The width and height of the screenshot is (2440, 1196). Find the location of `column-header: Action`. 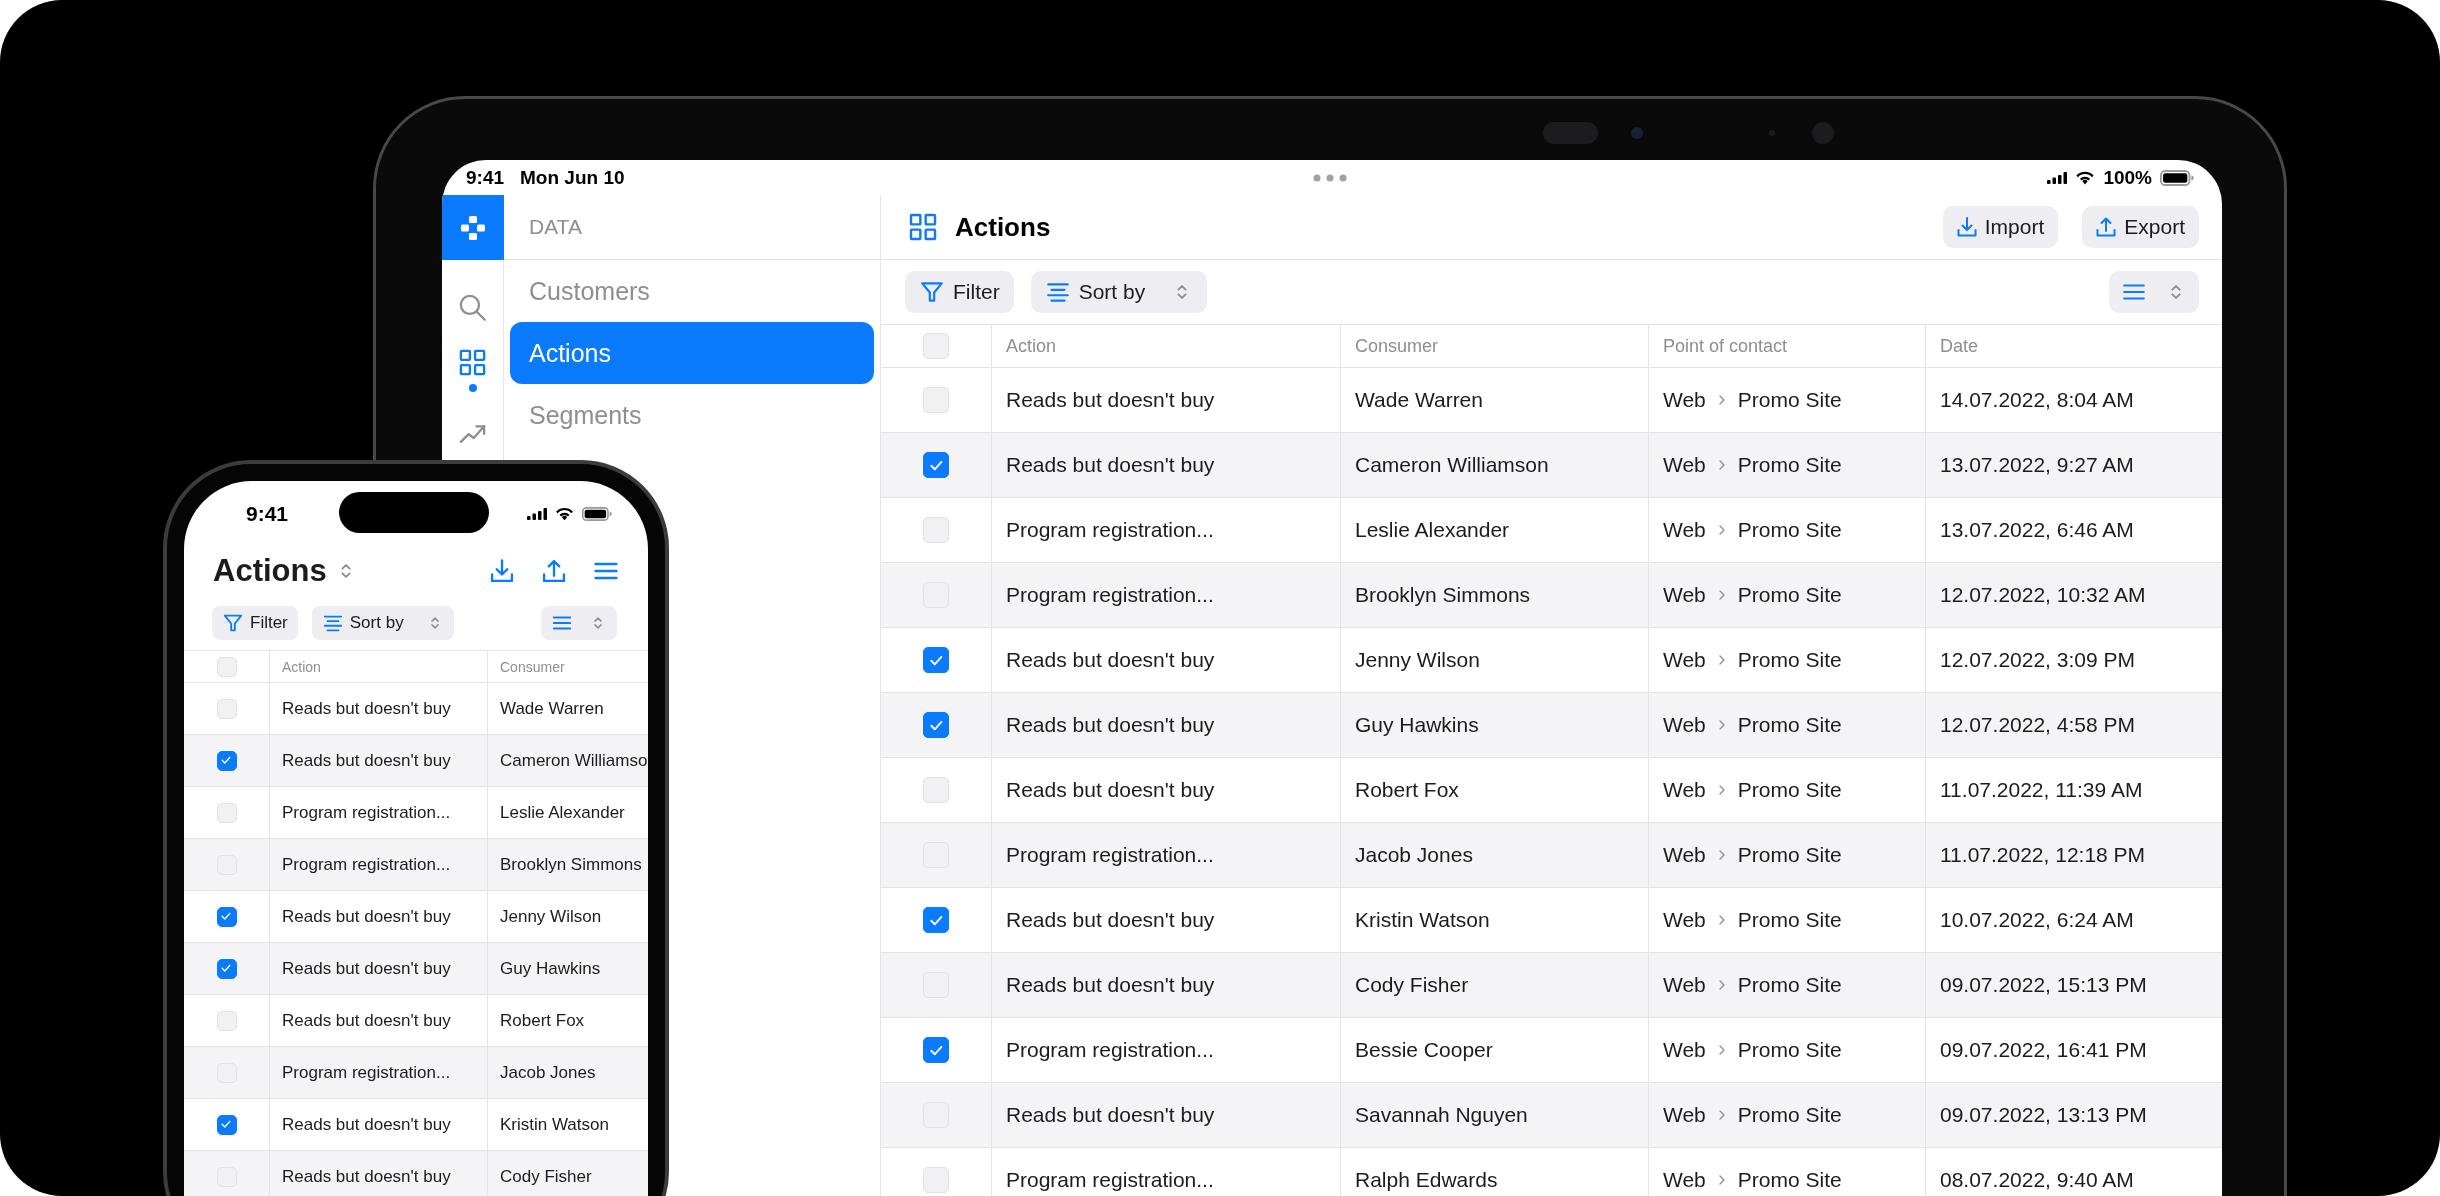

column-header: Action is located at coordinates (301, 666).